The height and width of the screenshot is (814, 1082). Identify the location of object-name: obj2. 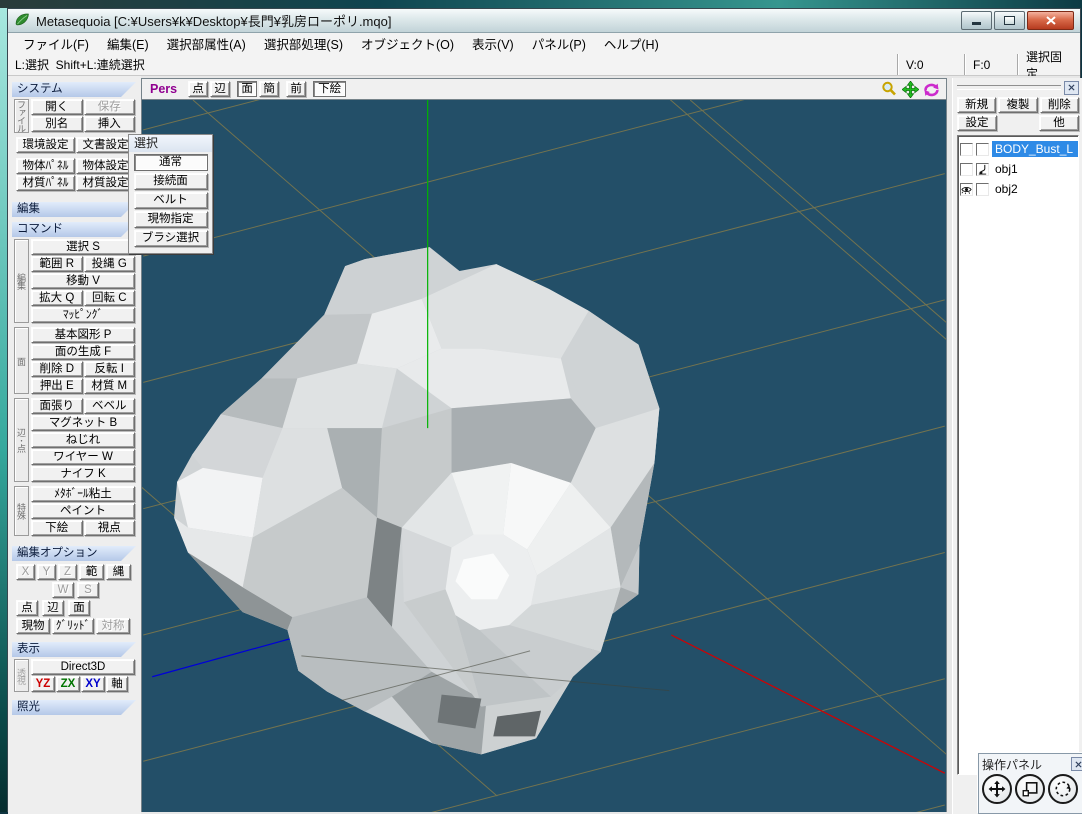
(1035, 189).